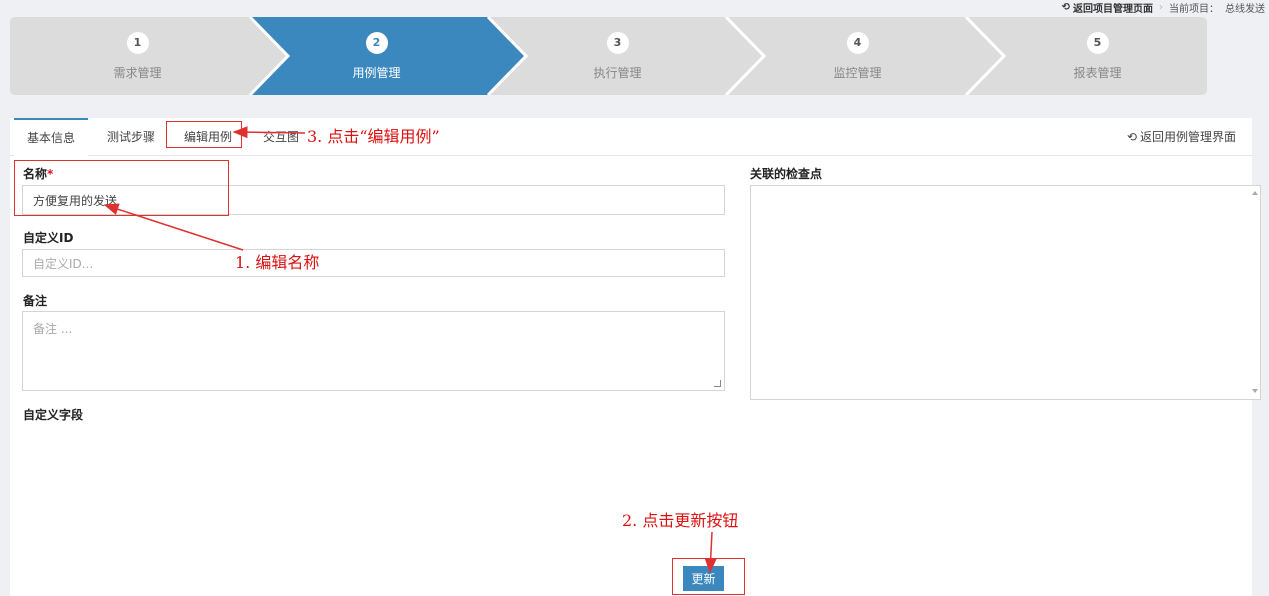  Describe the element at coordinates (1255, 193) in the screenshot. I see `scroll-up-icon` at that location.